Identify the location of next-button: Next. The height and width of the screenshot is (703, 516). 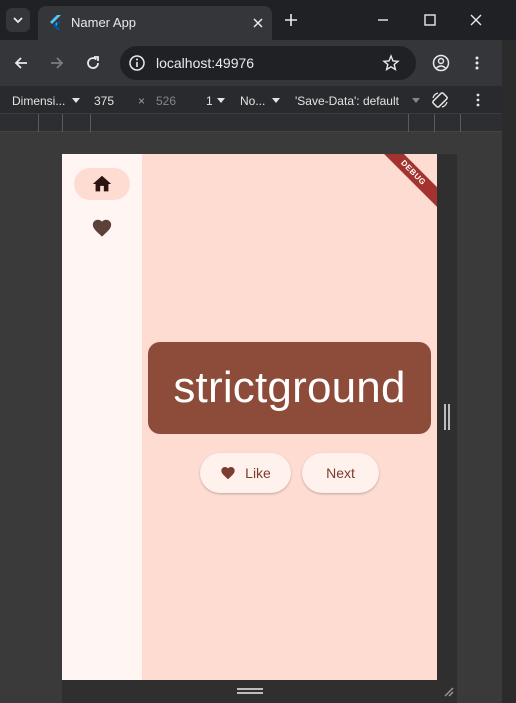
(340, 473).